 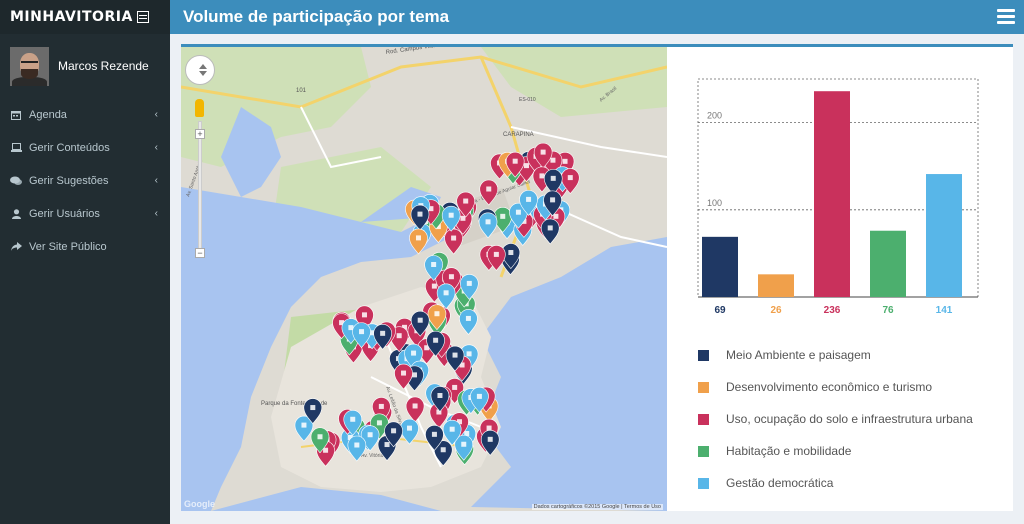 What do you see at coordinates (68, 246) in the screenshot?
I see `sidebar-item-label: Ver Site Público` at bounding box center [68, 246].